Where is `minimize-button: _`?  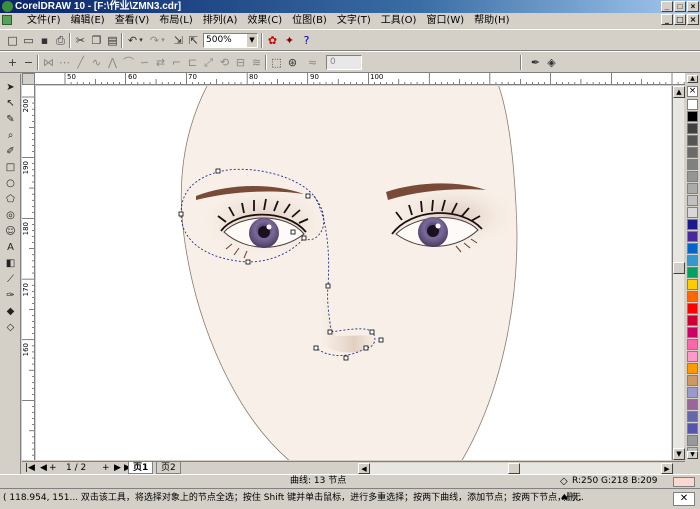 minimize-button: _ is located at coordinates (667, 6).